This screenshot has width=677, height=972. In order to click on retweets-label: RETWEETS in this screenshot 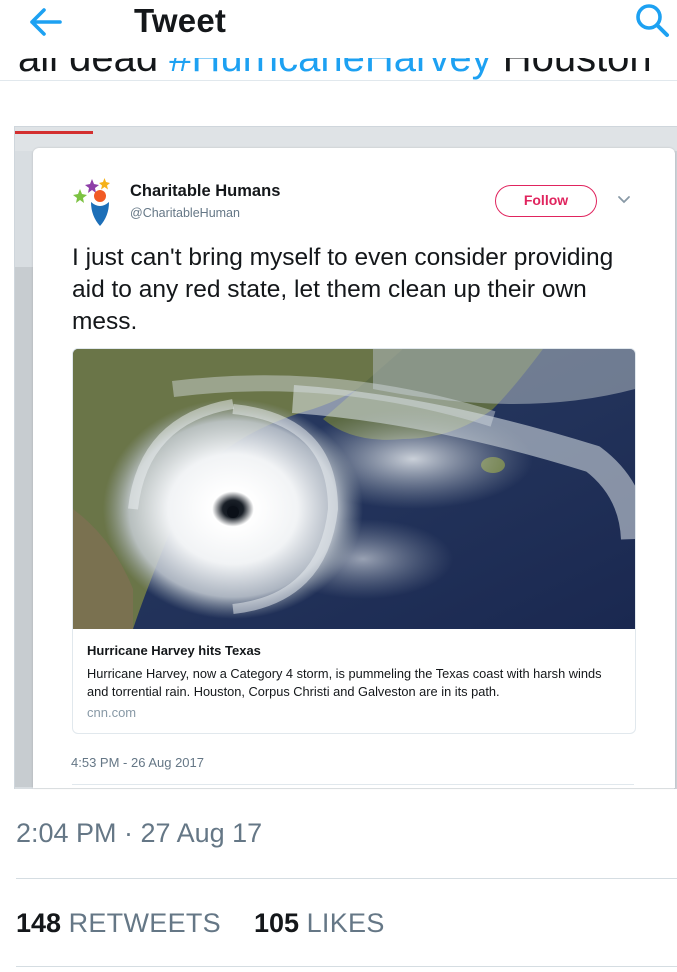, I will do `click(144, 923)`.